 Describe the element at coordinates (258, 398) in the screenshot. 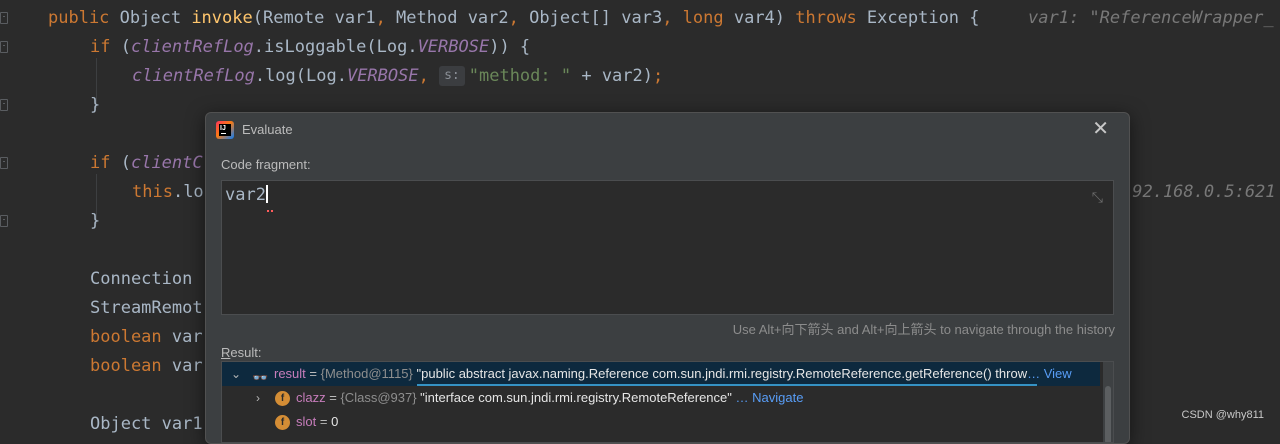

I see `expand-chevron-icon: ›` at that location.